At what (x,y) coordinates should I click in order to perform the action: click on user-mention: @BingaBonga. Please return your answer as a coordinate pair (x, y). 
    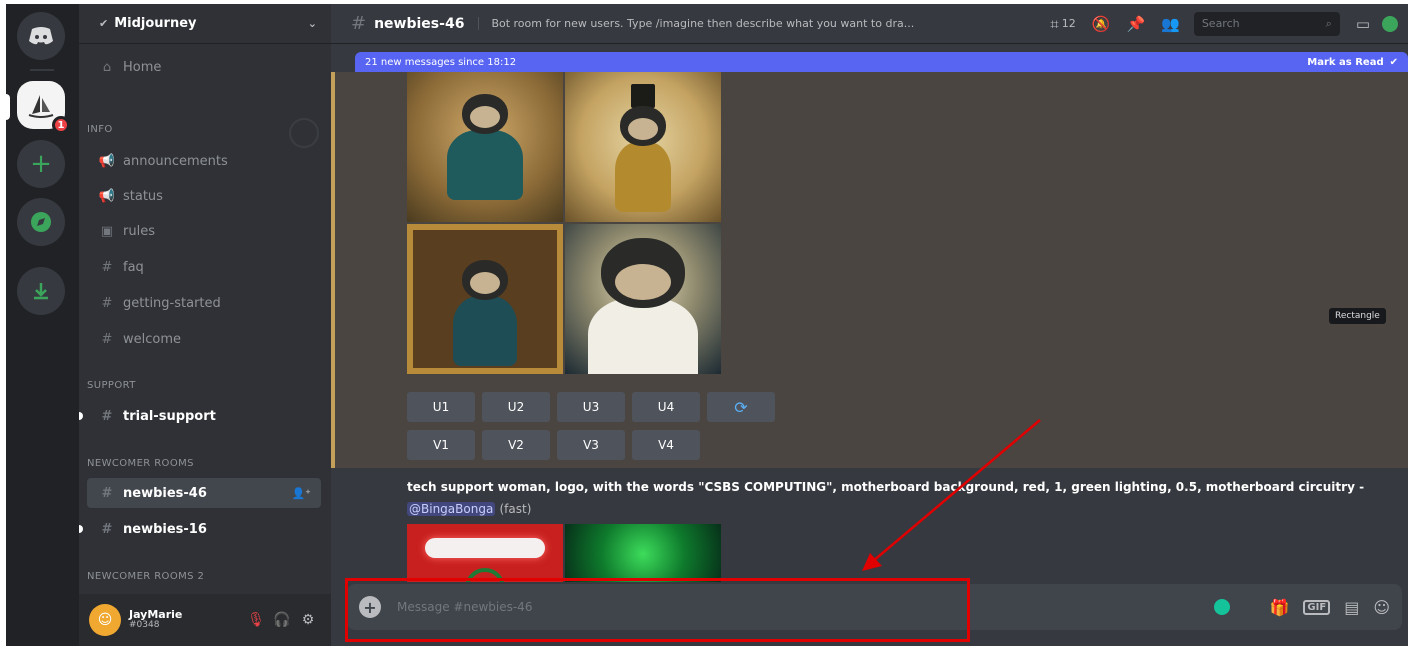
    Looking at the image, I should click on (451, 509).